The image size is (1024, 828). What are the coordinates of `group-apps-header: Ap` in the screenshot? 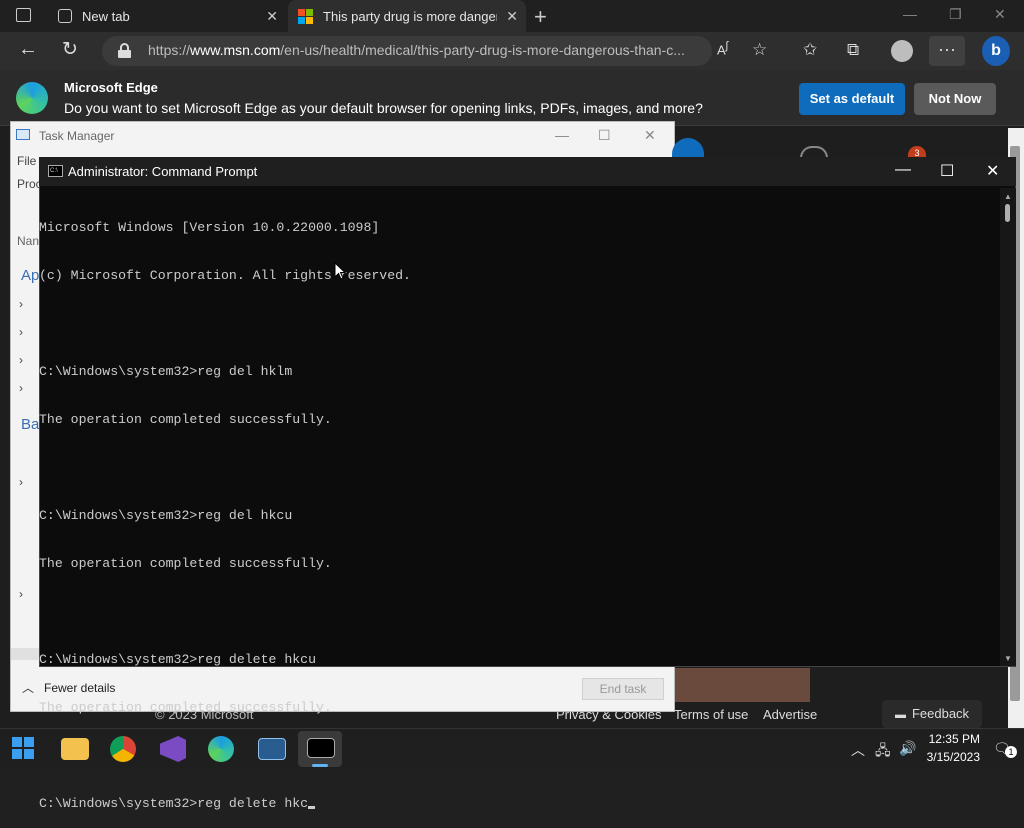 It's located at (30, 275).